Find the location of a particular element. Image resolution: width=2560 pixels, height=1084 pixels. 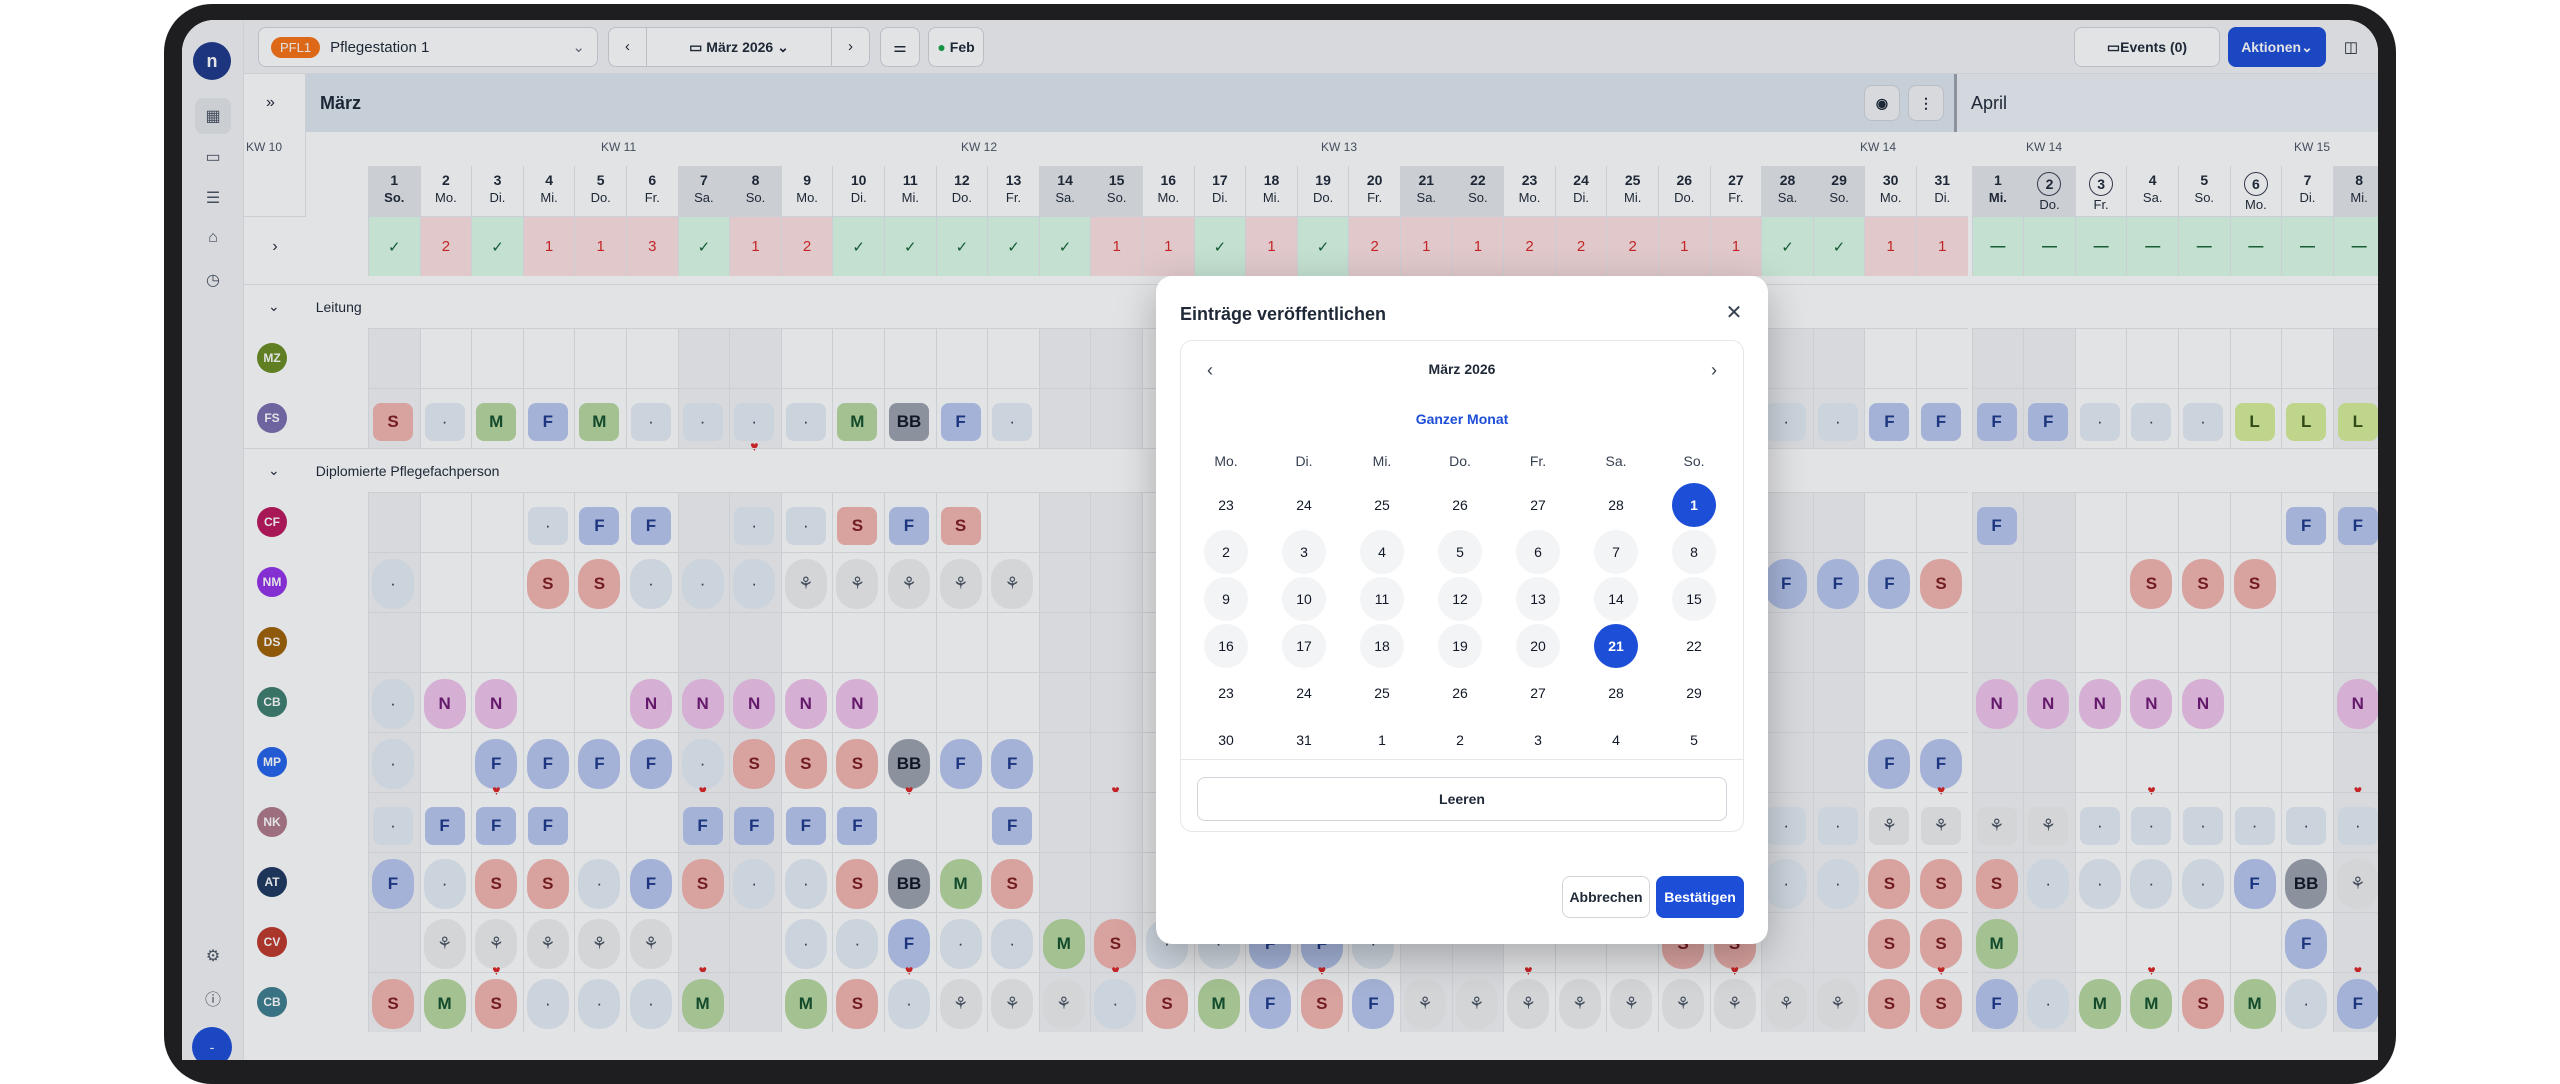

calendar-day: 14 is located at coordinates (1616, 599).